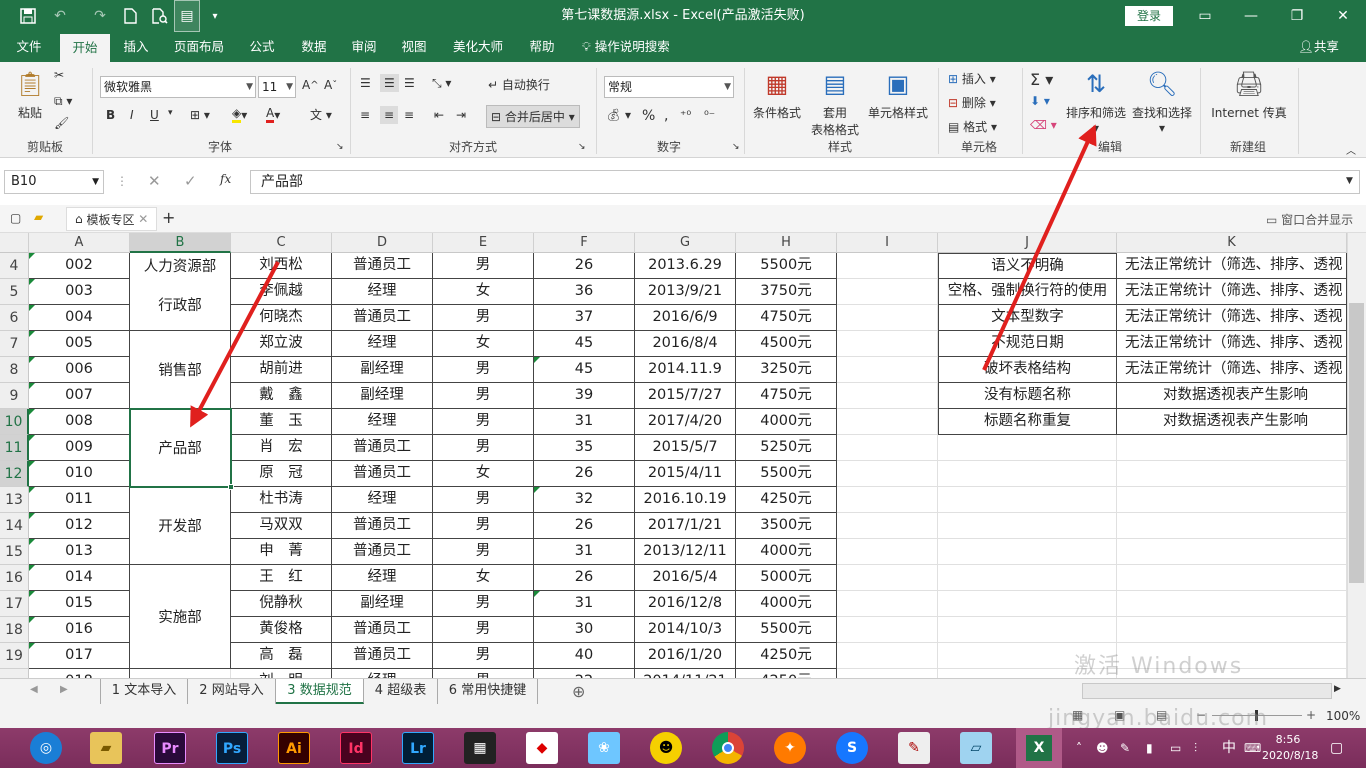 This screenshot has height=768, width=1366. Describe the element at coordinates (1343, 16) in the screenshot. I see `close-button: ✕` at that location.